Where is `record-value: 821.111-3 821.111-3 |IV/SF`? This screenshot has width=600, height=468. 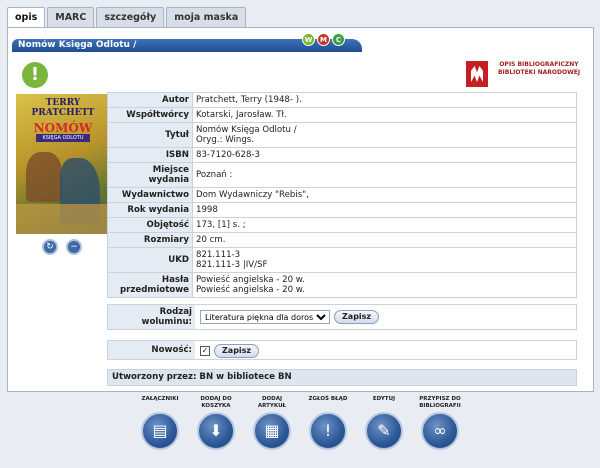 record-value: 821.111-3 821.111-3 |IV/SF is located at coordinates (384, 260).